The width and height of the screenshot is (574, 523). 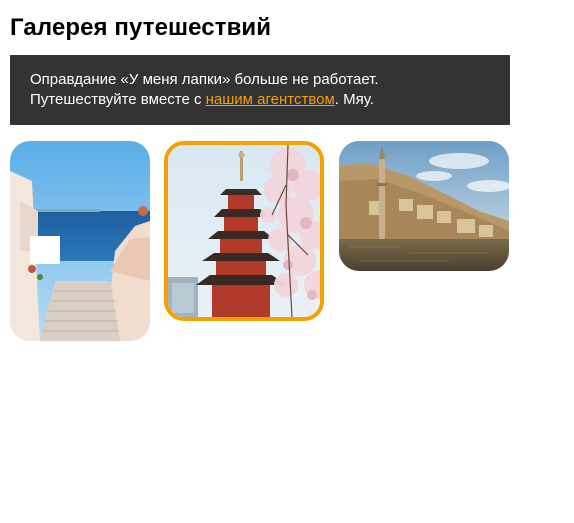 I want to click on santorini-photo, so click(x=80, y=241).